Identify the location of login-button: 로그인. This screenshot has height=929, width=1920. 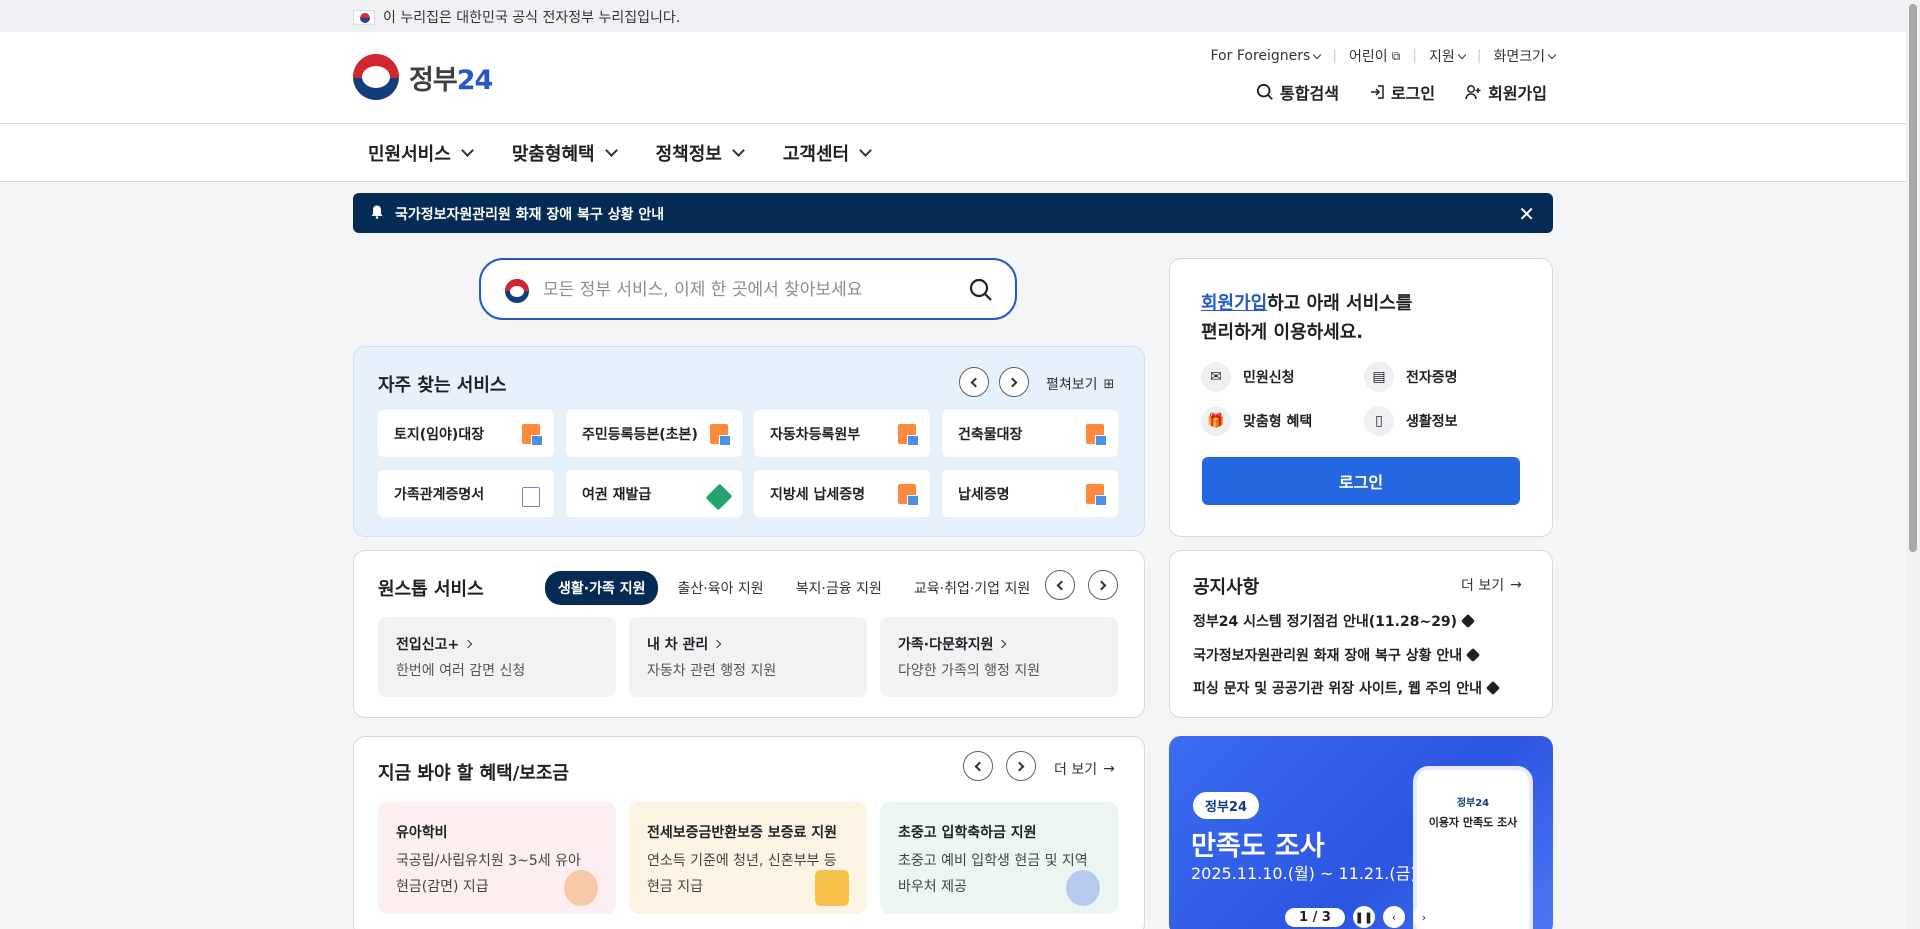
(1361, 481).